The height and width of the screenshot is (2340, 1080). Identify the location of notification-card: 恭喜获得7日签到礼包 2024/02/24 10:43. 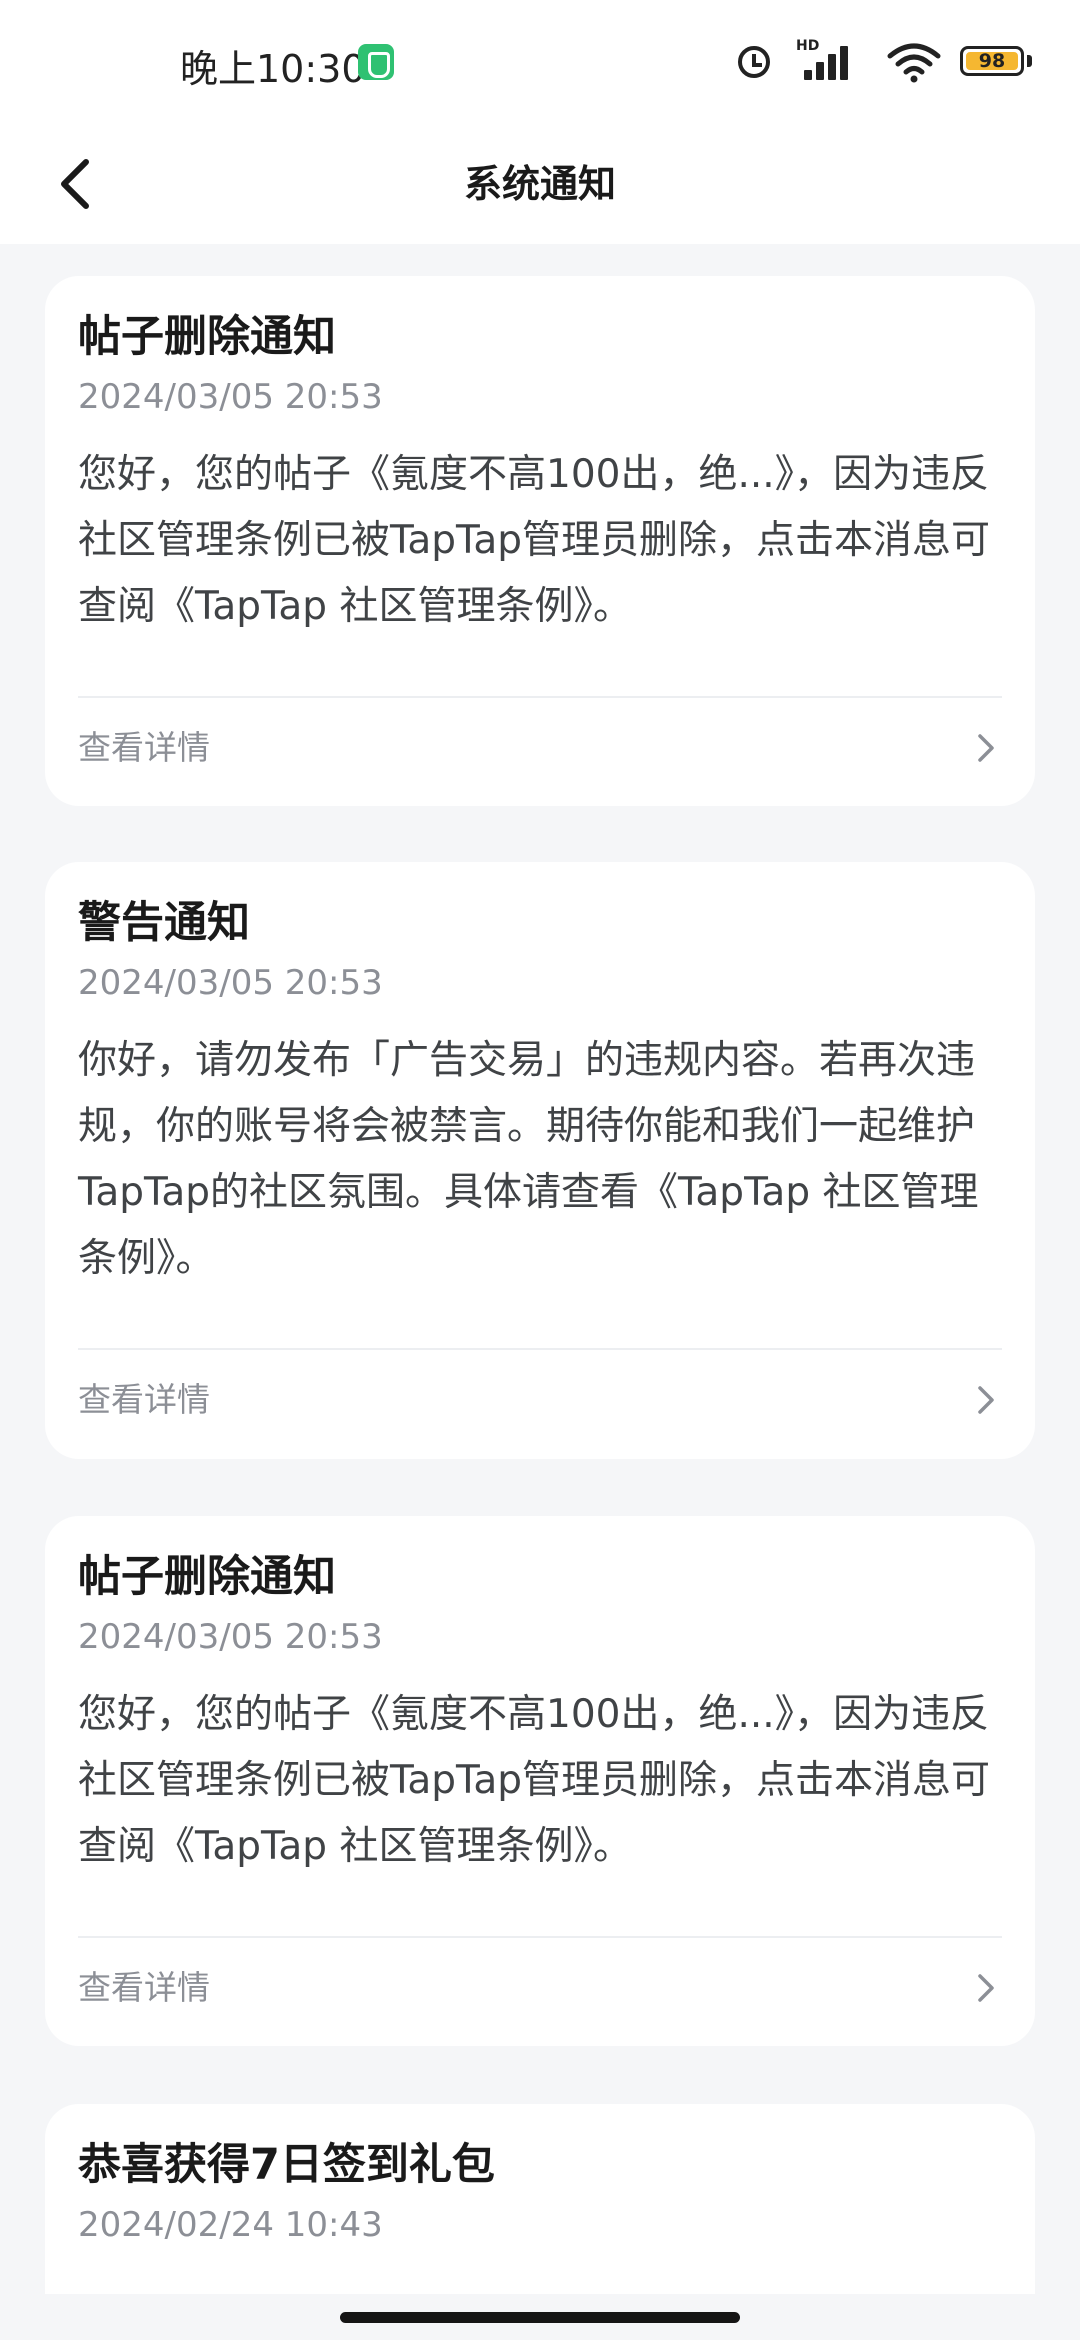
(540, 2199).